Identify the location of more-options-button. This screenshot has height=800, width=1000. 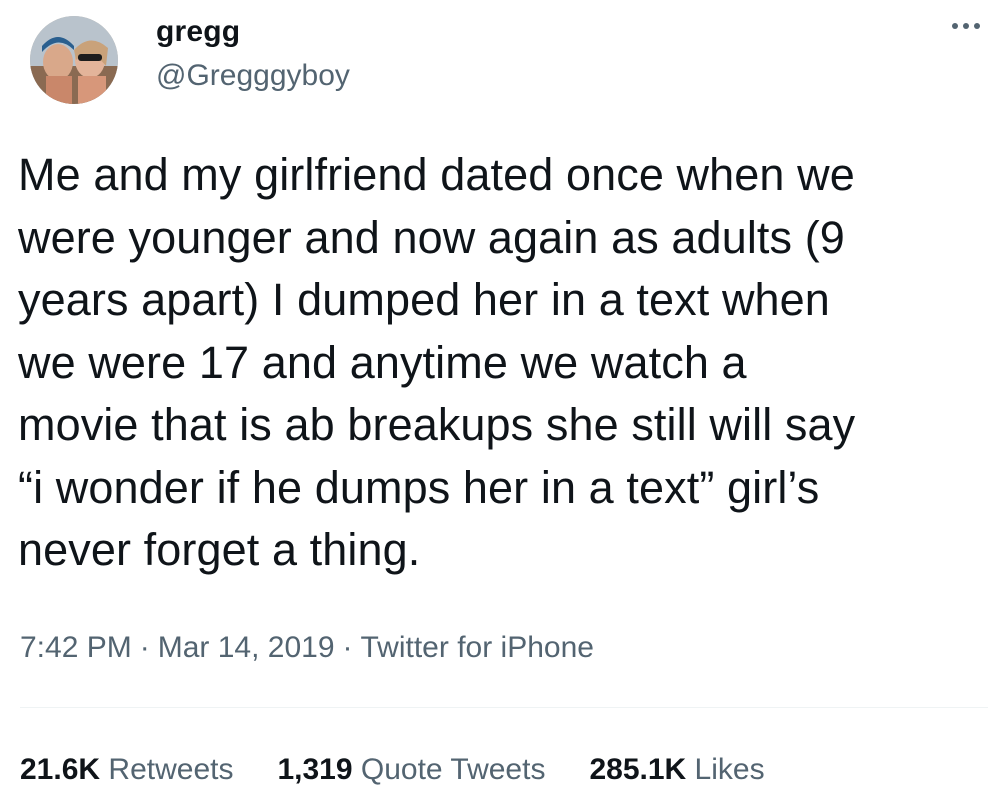
(966, 26).